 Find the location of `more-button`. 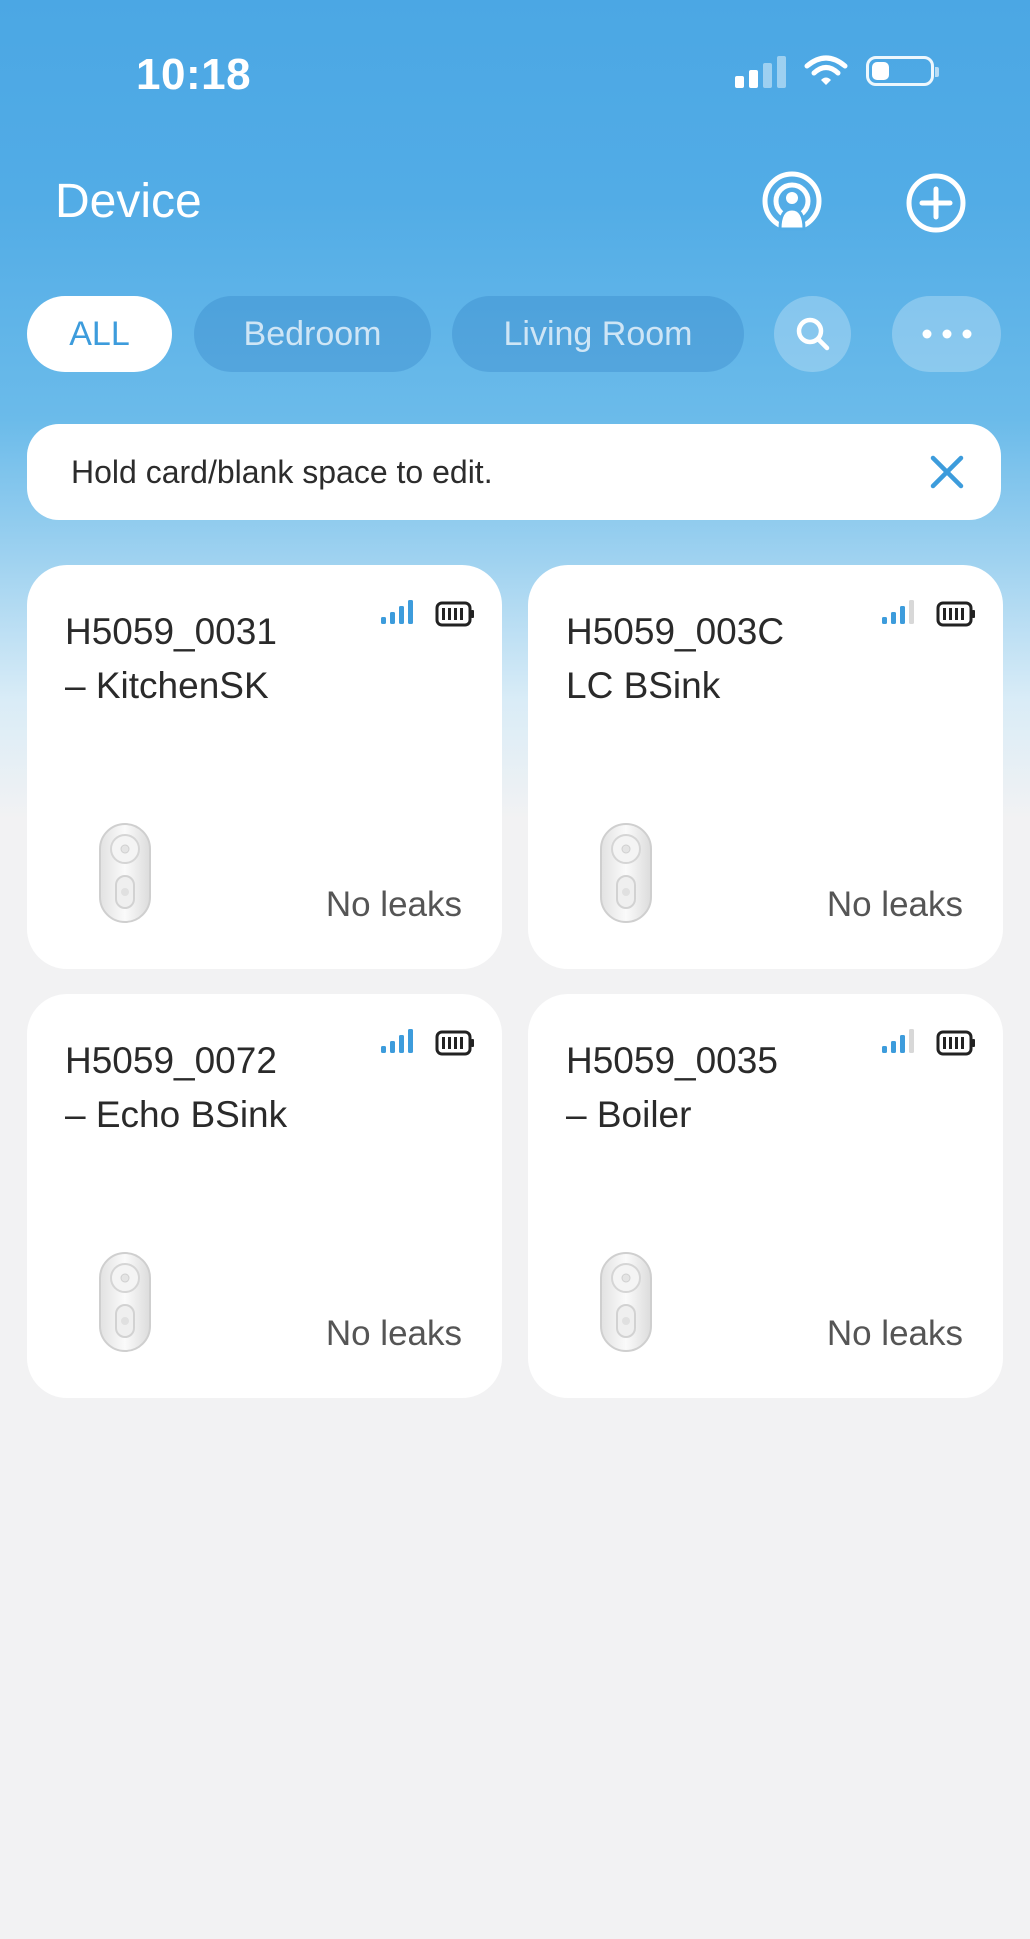

more-button is located at coordinates (946, 334).